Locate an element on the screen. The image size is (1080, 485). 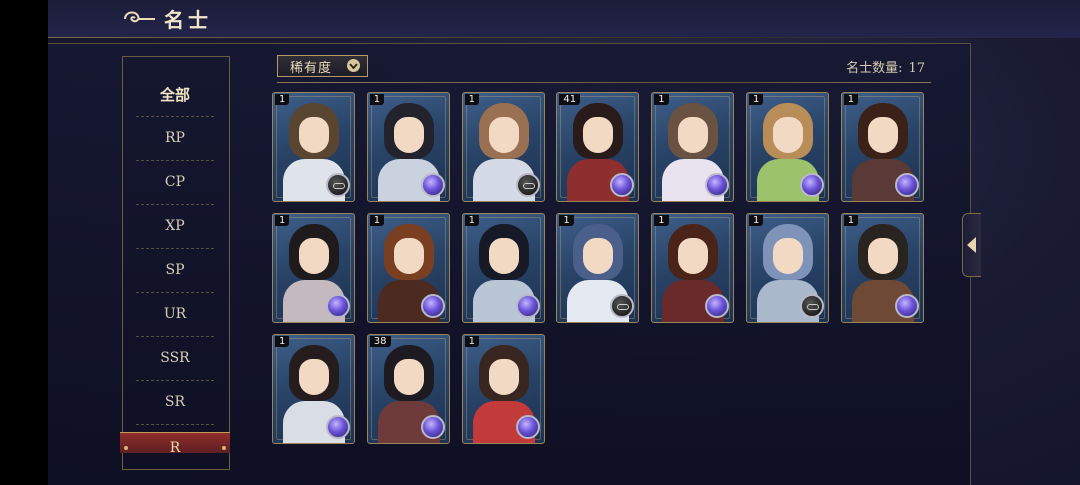
rarity-tab-label: XP is located at coordinates (175, 226).